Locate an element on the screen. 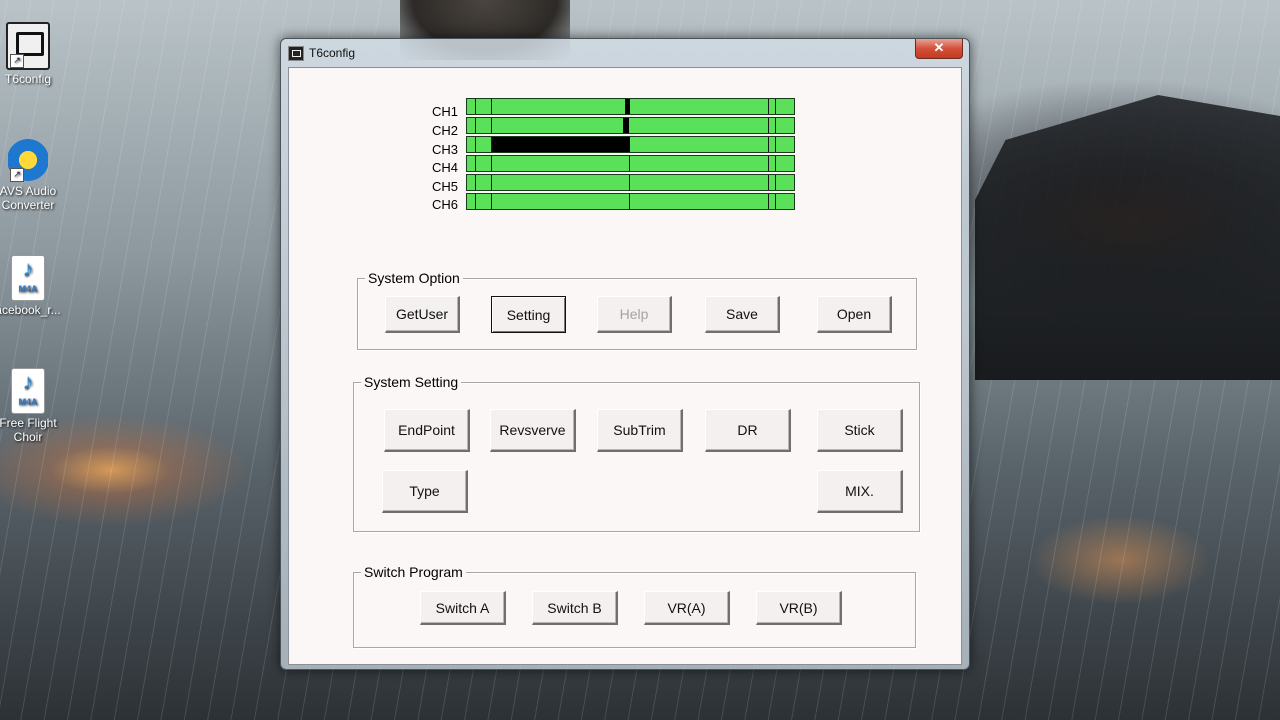  app-icon is located at coordinates (296, 53).